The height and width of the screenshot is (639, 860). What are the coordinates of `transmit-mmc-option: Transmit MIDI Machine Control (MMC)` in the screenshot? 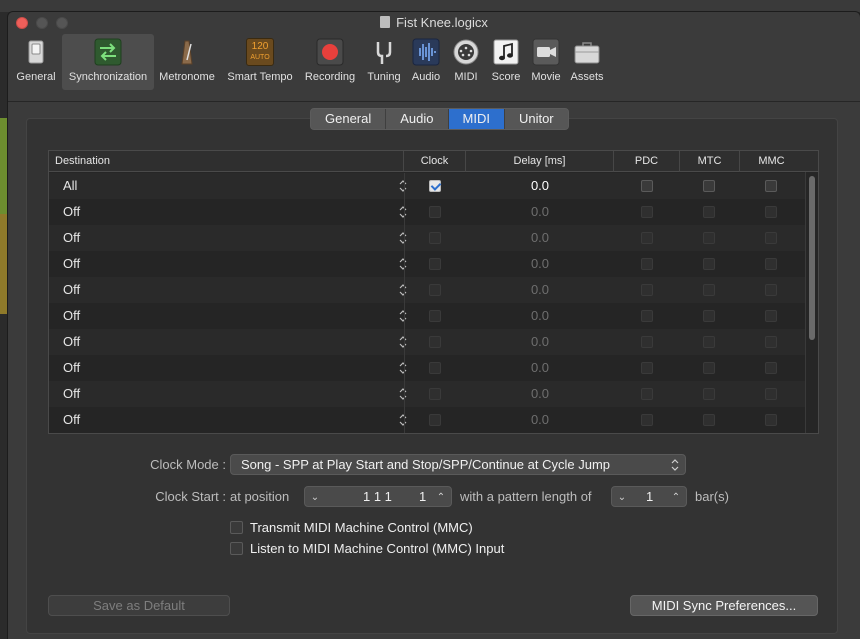 It's located at (351, 527).